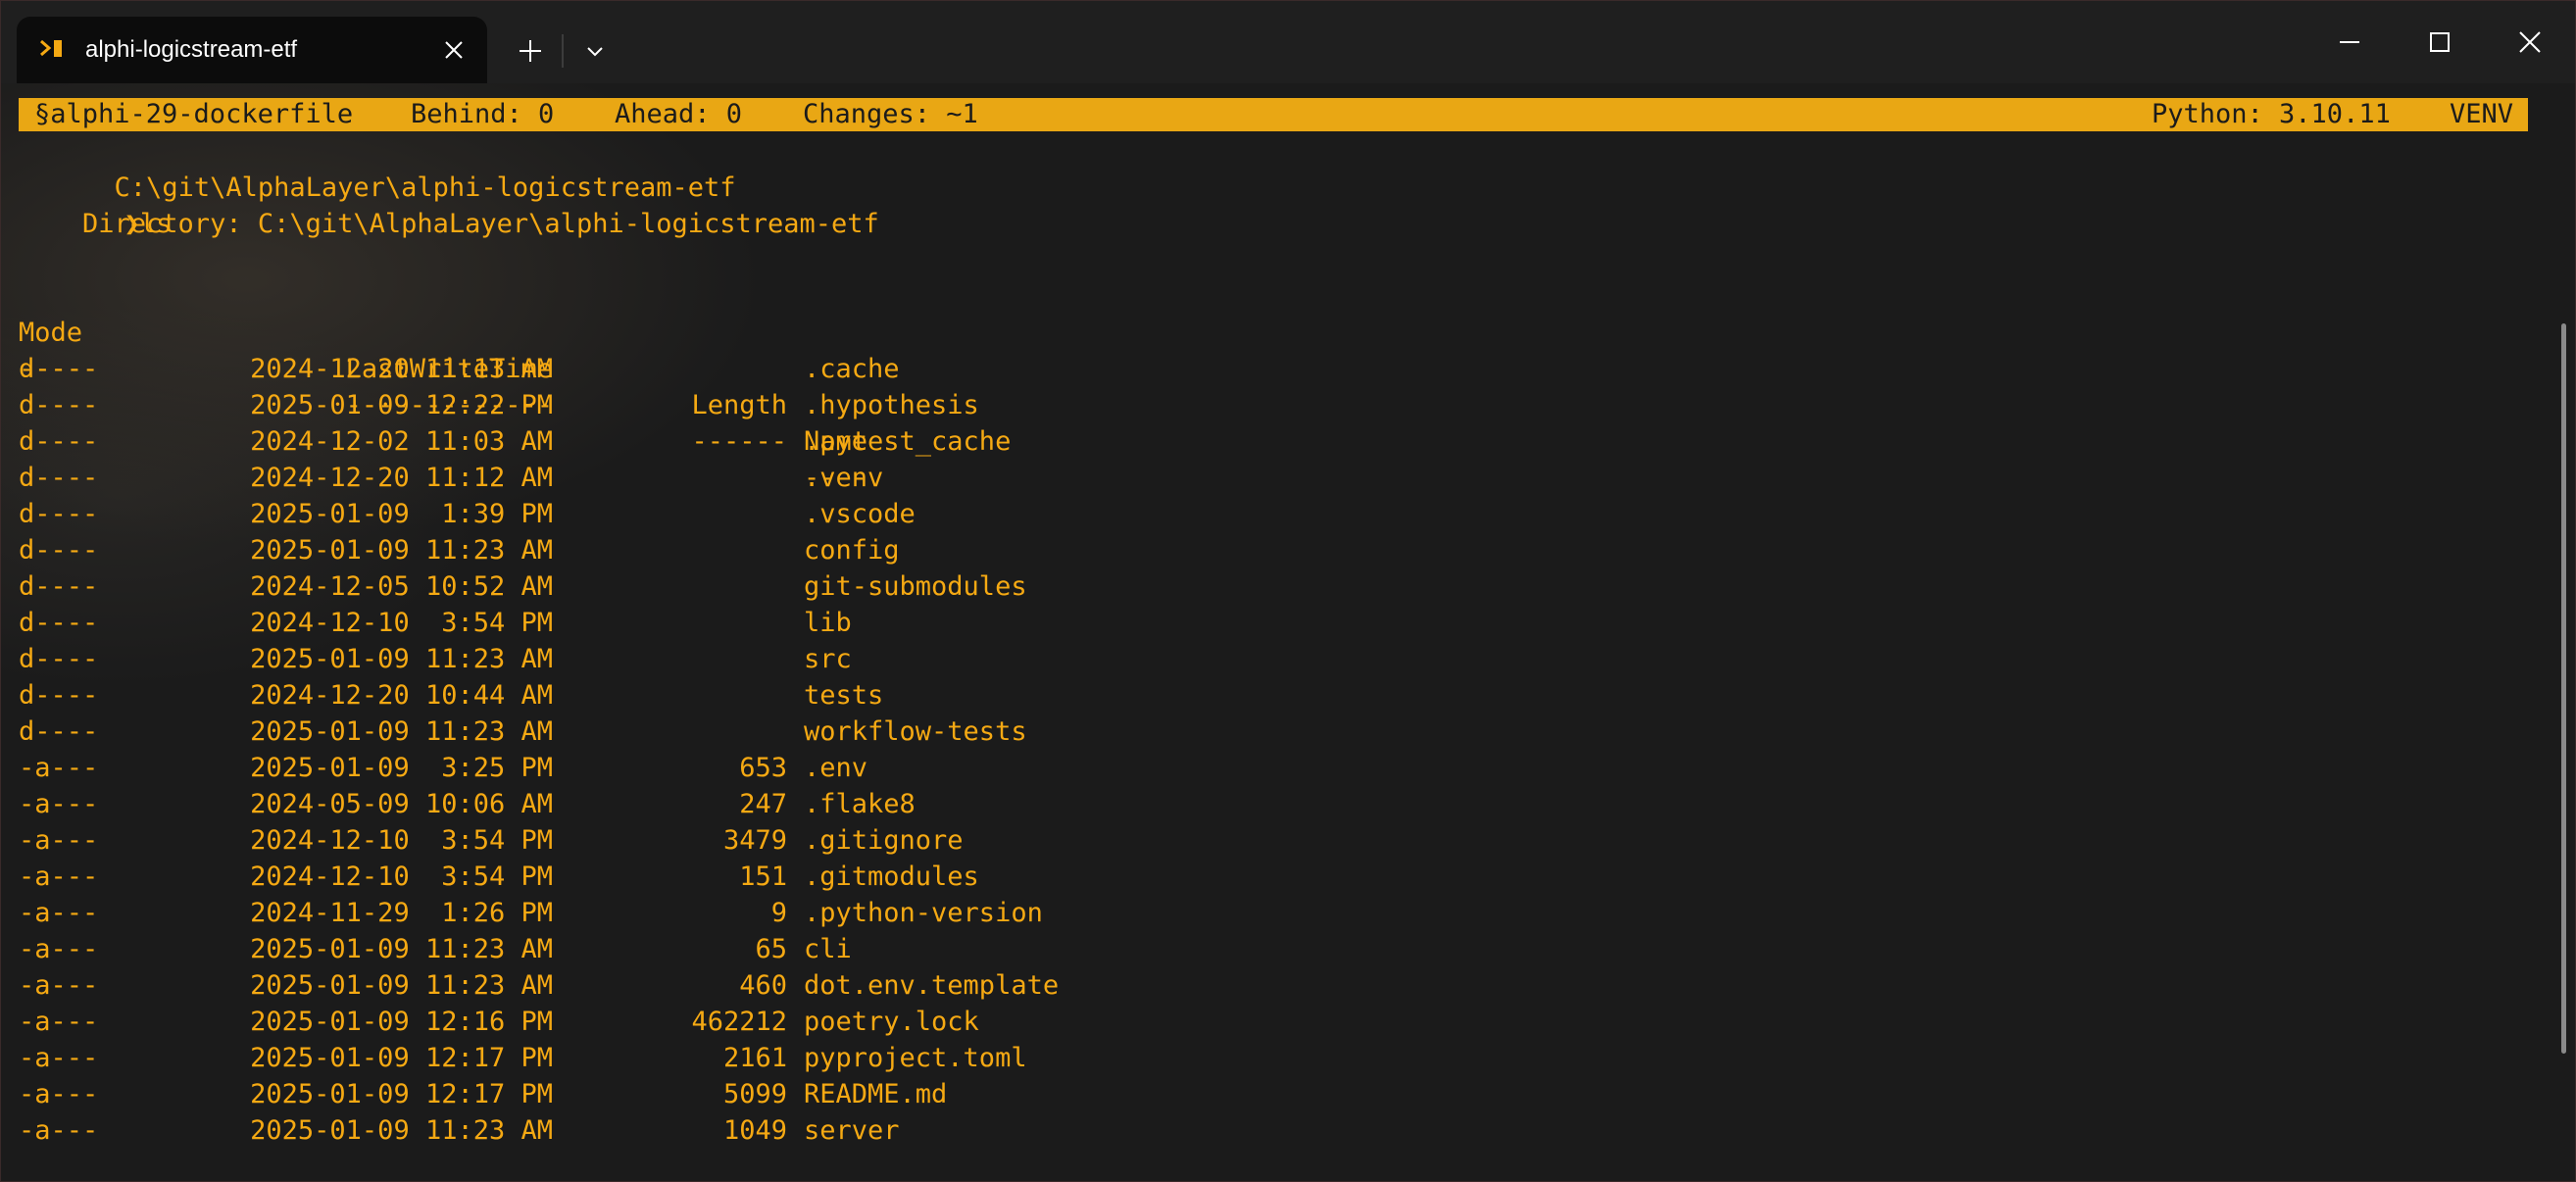  I want to click on git-changes: Changes: ~1, so click(890, 114).